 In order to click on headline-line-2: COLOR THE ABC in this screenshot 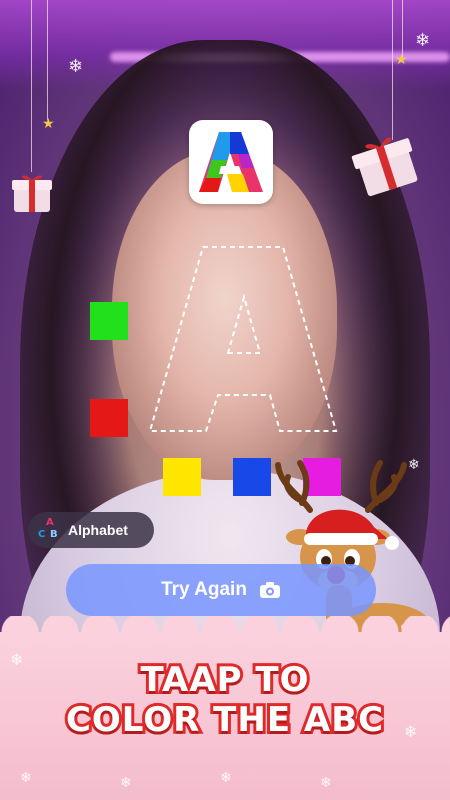, I will do `click(224, 720)`.